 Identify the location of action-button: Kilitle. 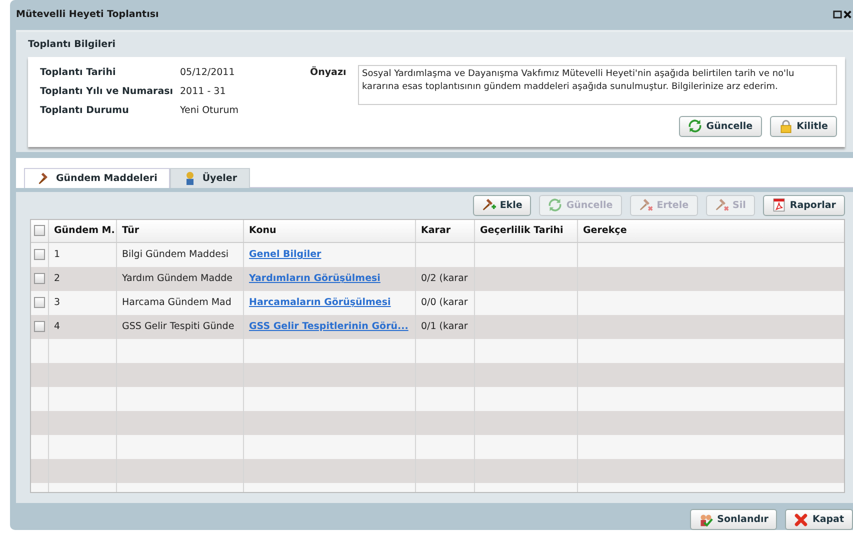
(803, 126).